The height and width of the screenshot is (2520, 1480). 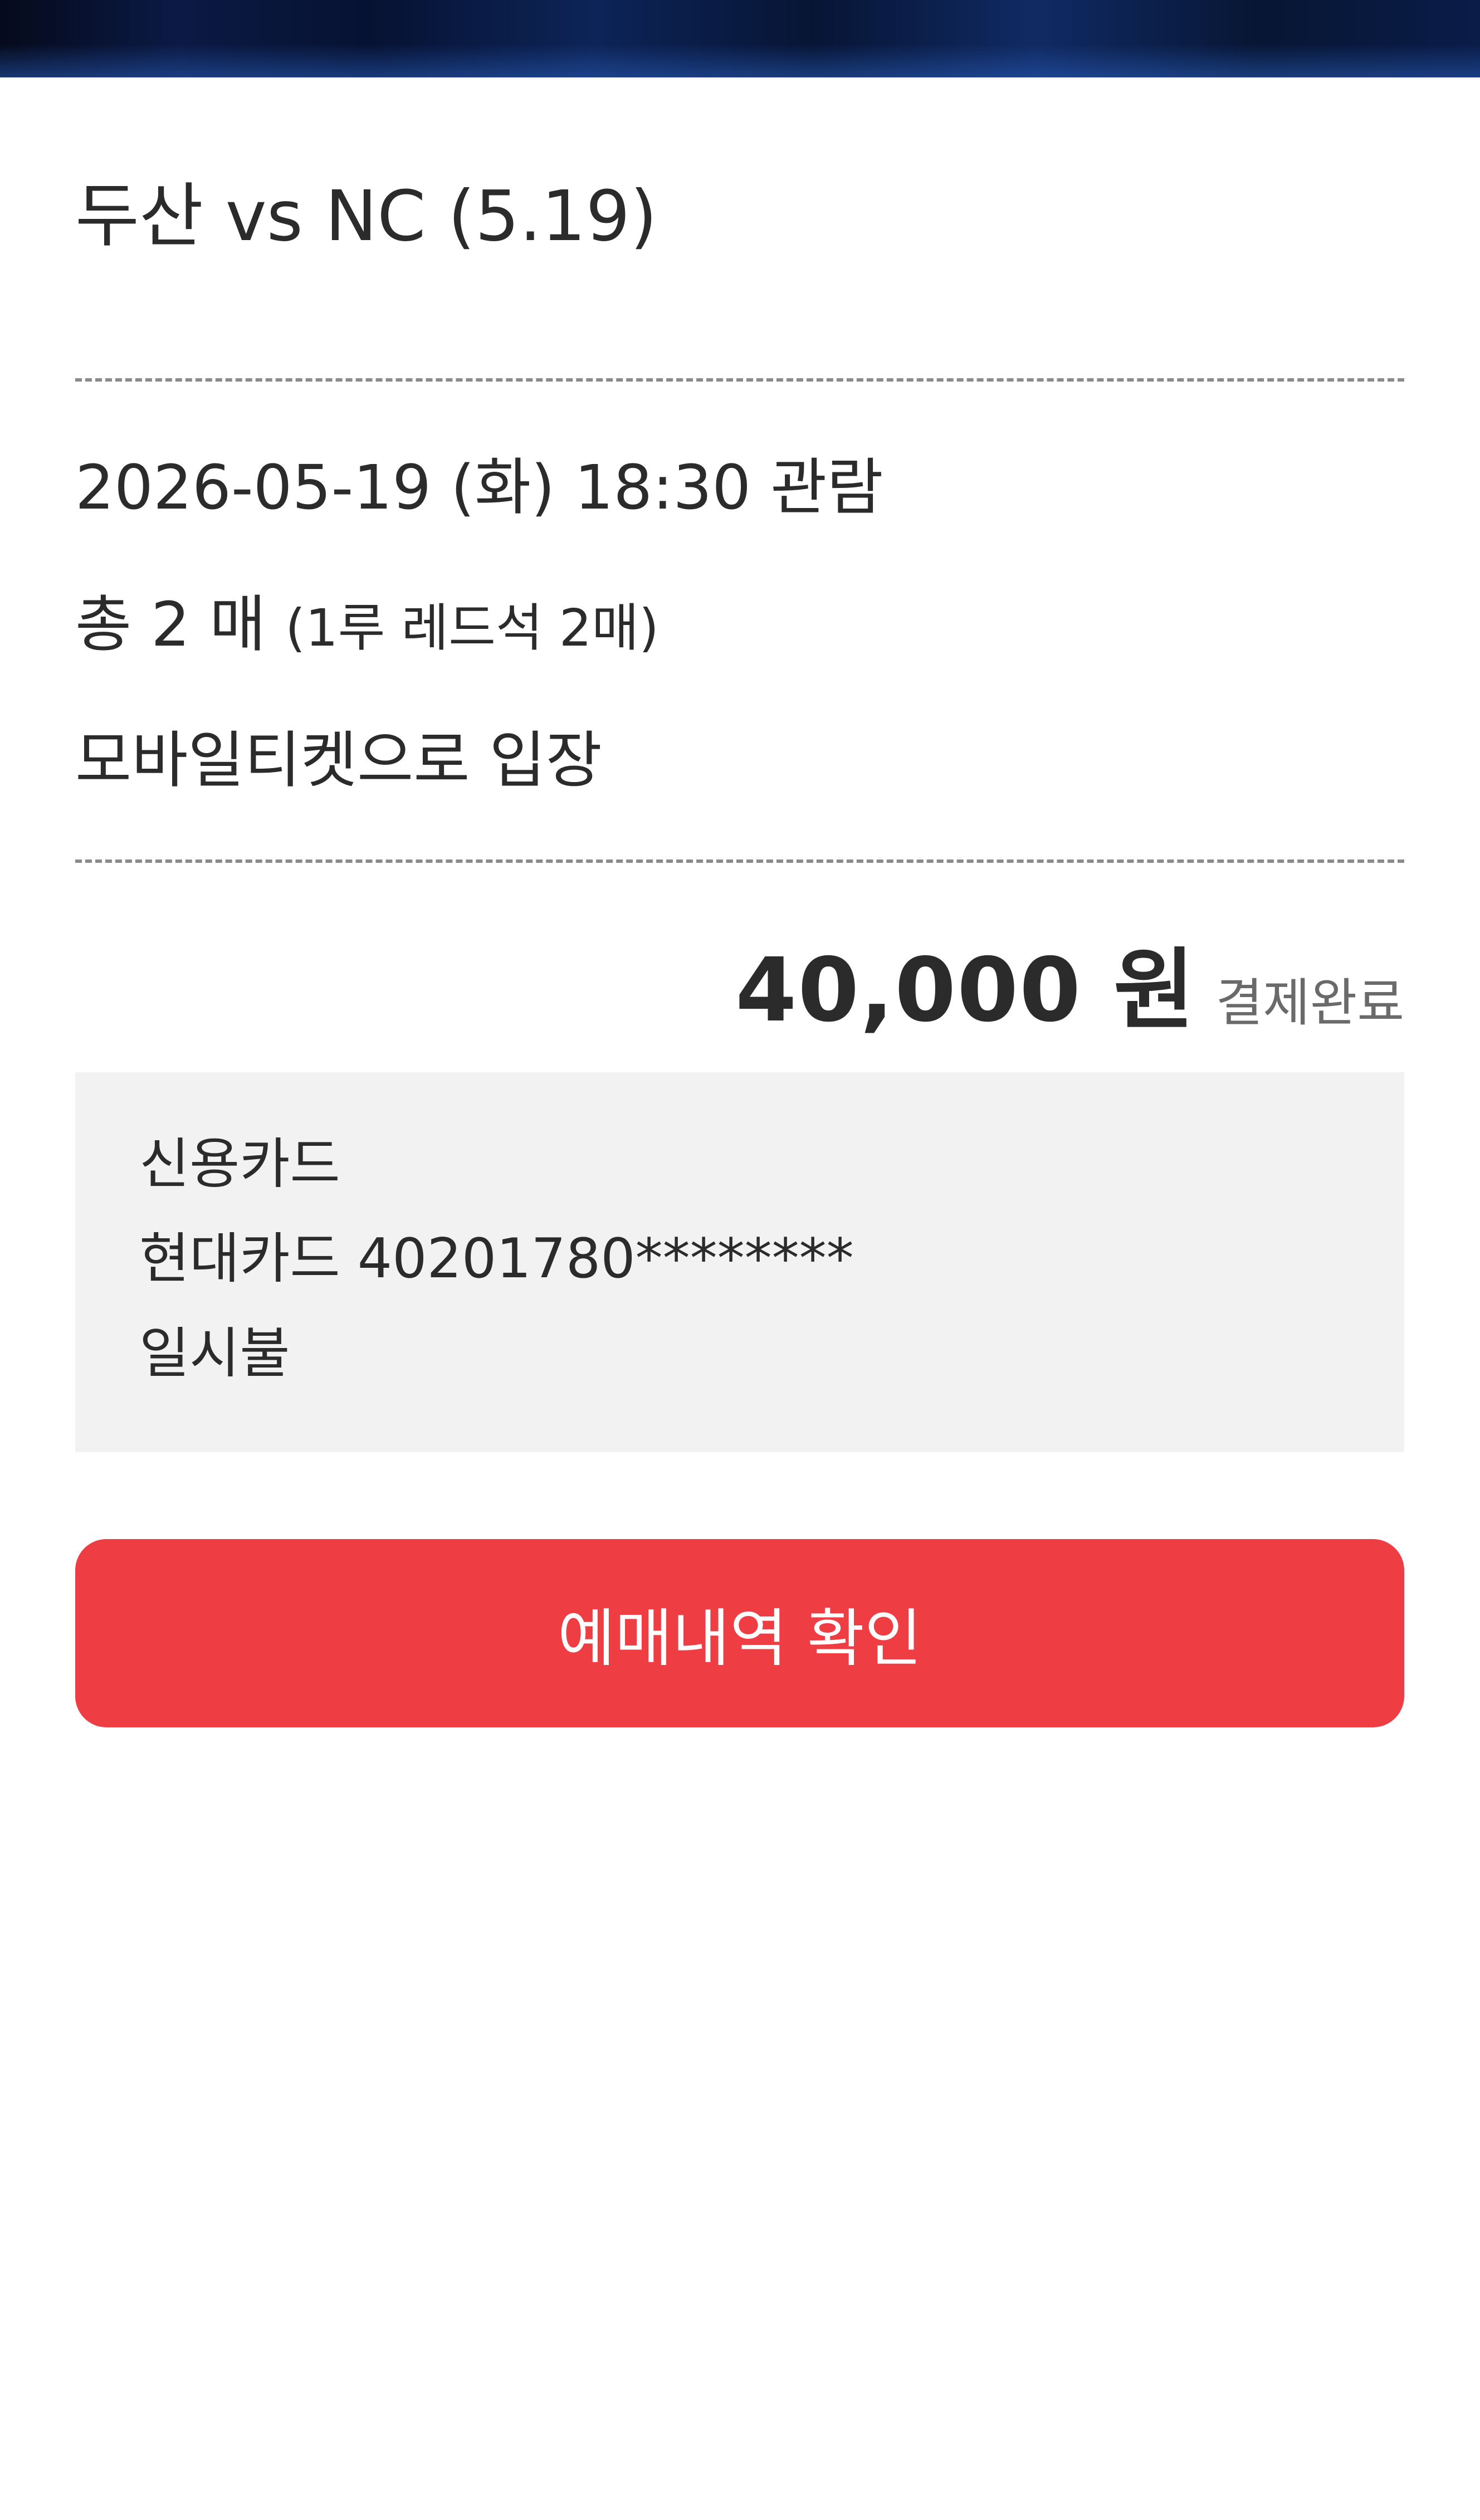 I want to click on price-summary: 40,000 원 결제완료, so click(x=1069, y=980).